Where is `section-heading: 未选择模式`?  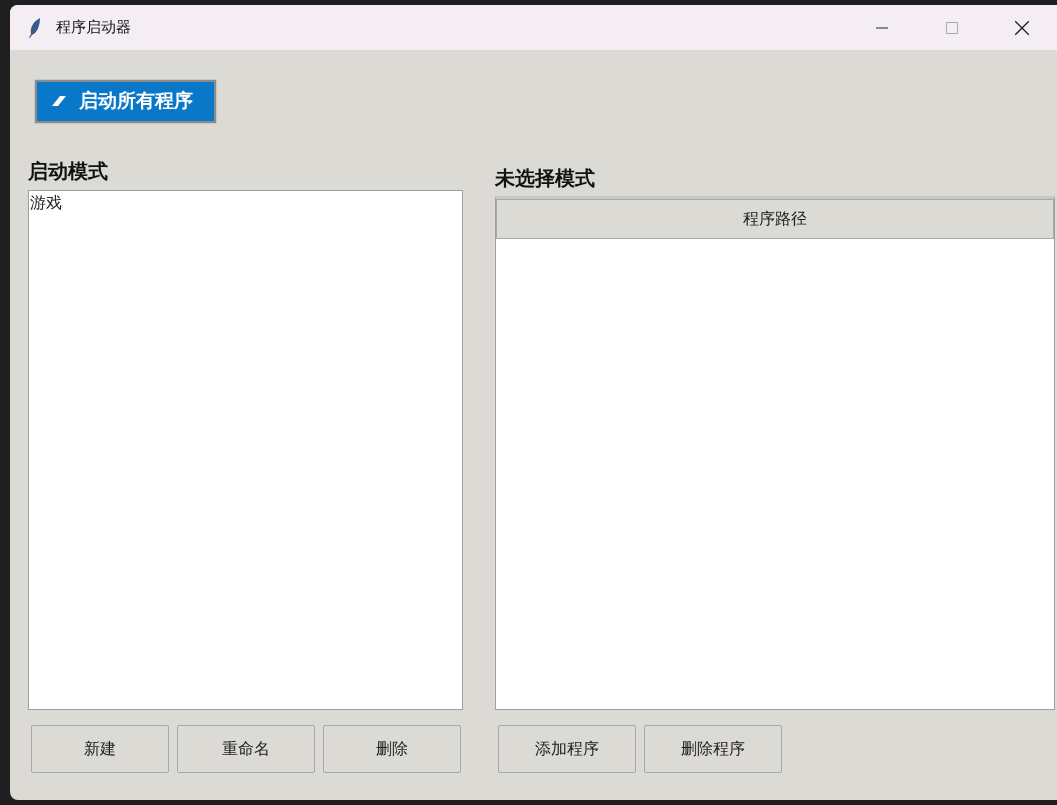
section-heading: 未选择模式 is located at coordinates (545, 178).